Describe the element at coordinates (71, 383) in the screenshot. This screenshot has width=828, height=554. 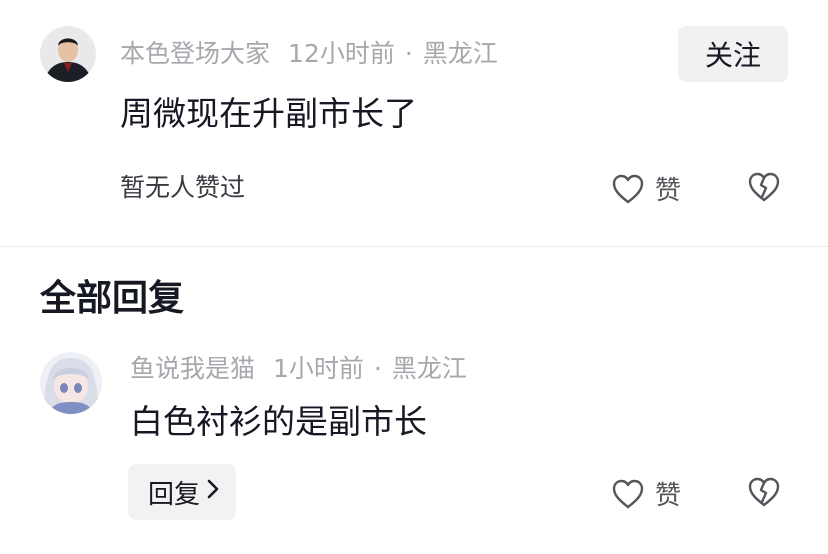
I see `reply-avatar` at that location.